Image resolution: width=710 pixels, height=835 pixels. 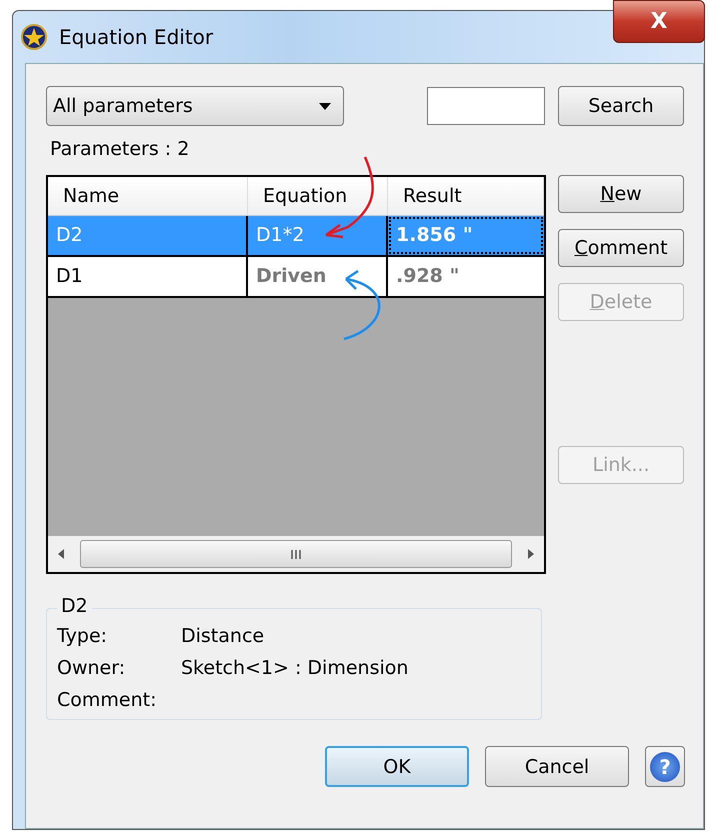 I want to click on table-row: D1 Driven .928 ", so click(x=296, y=277).